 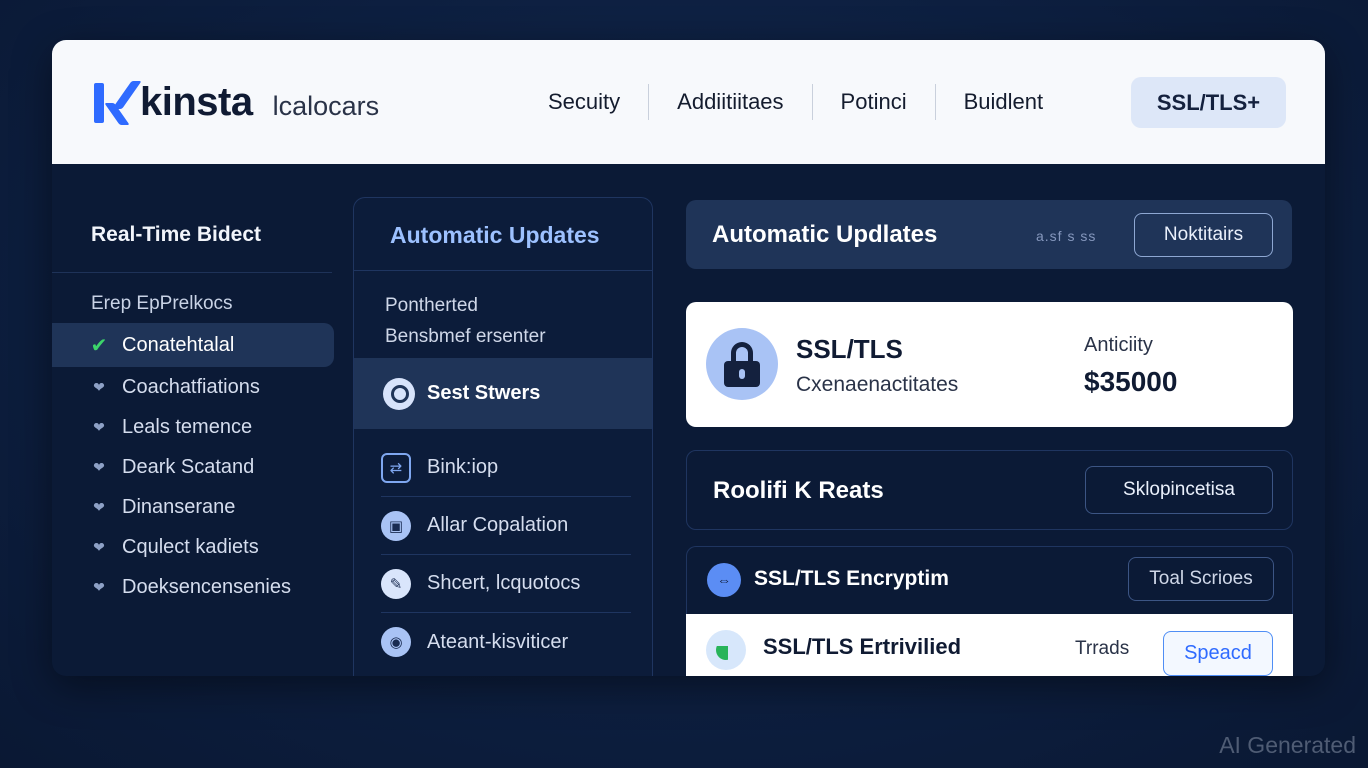 I want to click on sidebar-item: ❤ Deark Scatand, so click(x=193, y=467).